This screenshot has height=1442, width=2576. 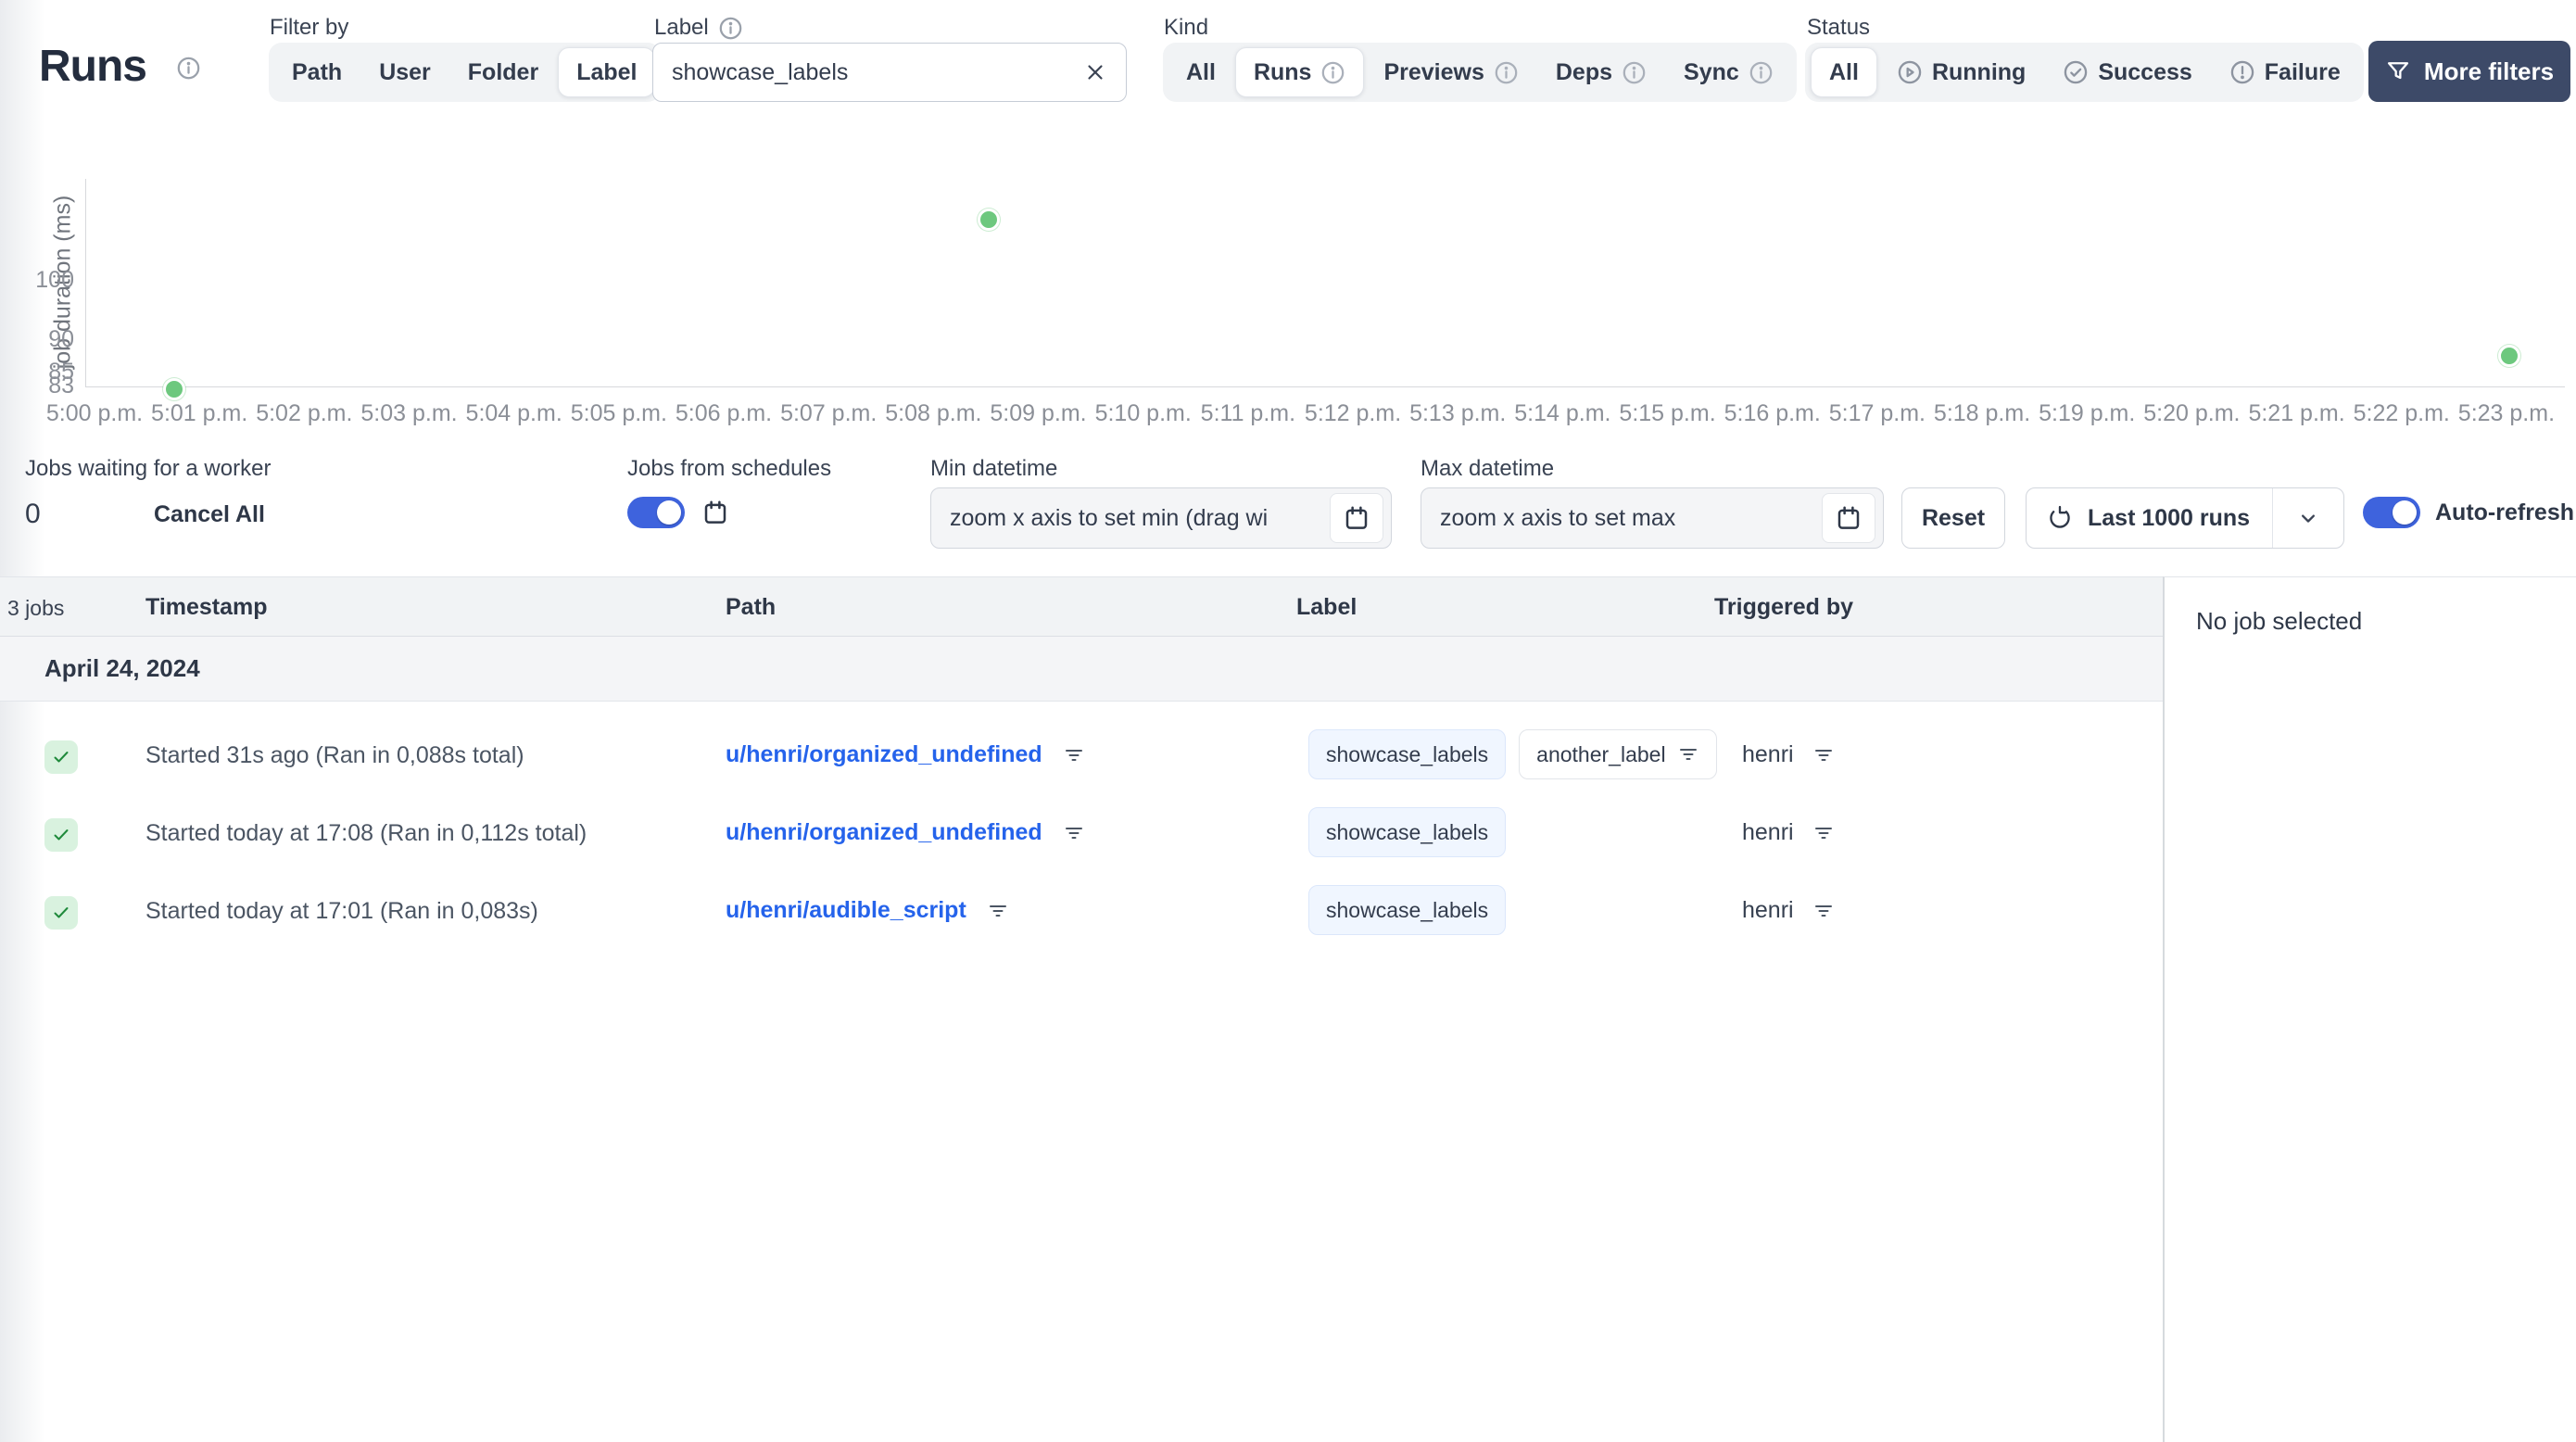 What do you see at coordinates (681, 27) in the screenshot?
I see `label-filter-label-text: Label` at bounding box center [681, 27].